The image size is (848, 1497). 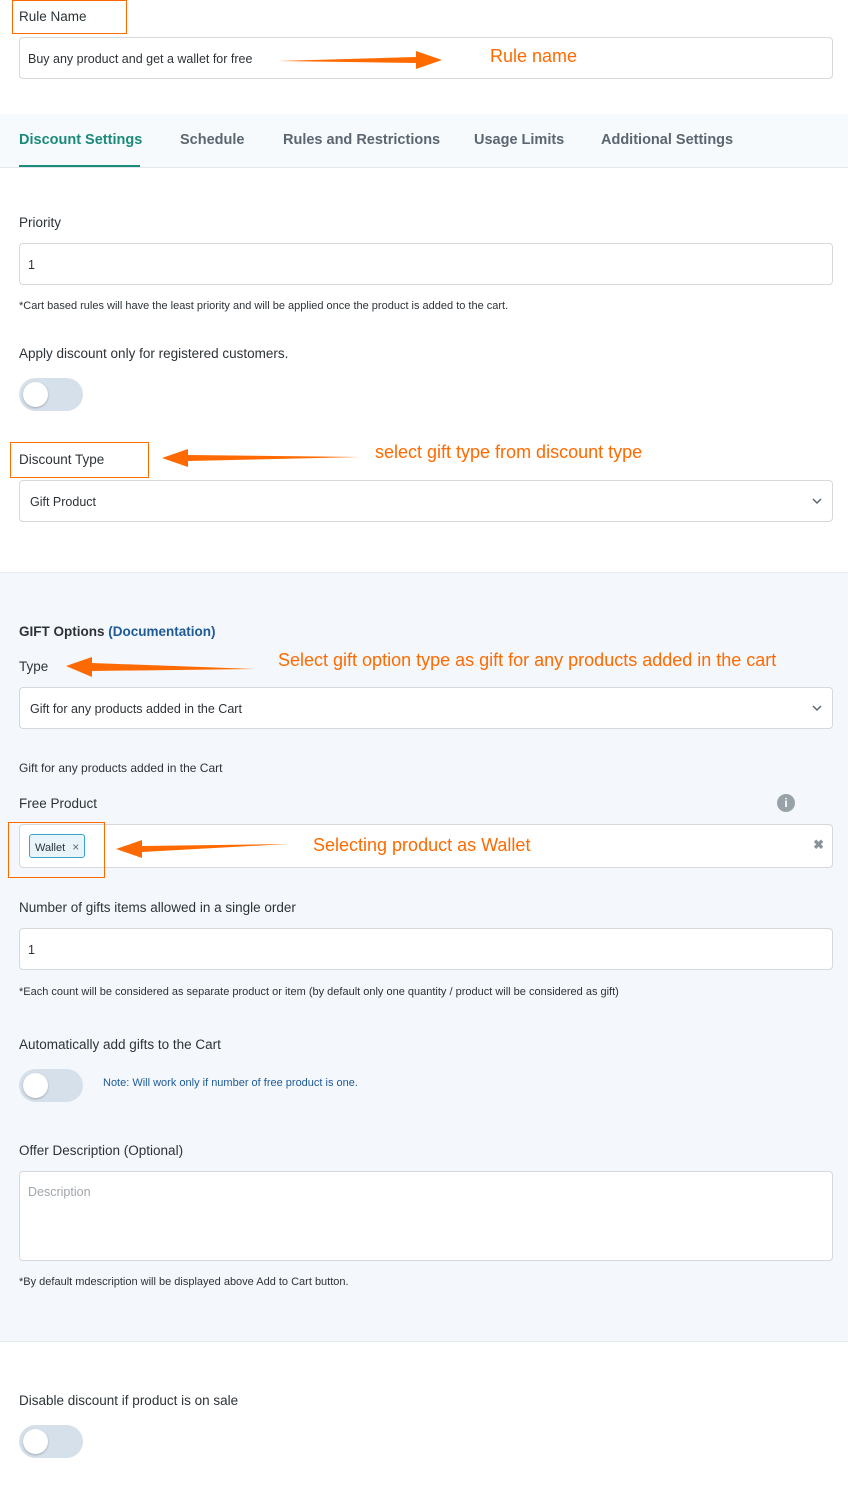 What do you see at coordinates (360, 60) in the screenshot?
I see `rule-name-arrow` at bounding box center [360, 60].